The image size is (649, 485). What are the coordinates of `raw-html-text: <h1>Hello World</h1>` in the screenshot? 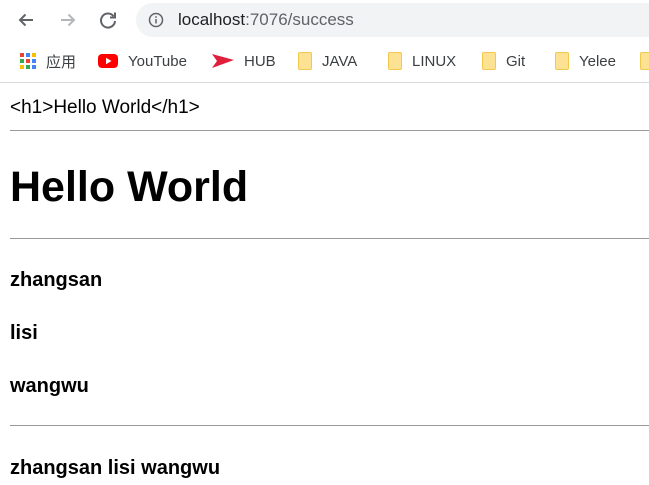 It's located at (105, 107).